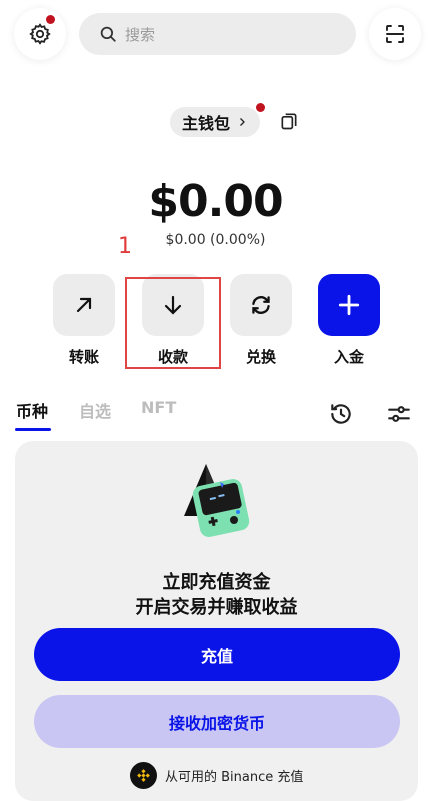 This screenshot has height=801, width=431. What do you see at coordinates (84, 320) in the screenshot?
I see `transfer-button: 转账` at bounding box center [84, 320].